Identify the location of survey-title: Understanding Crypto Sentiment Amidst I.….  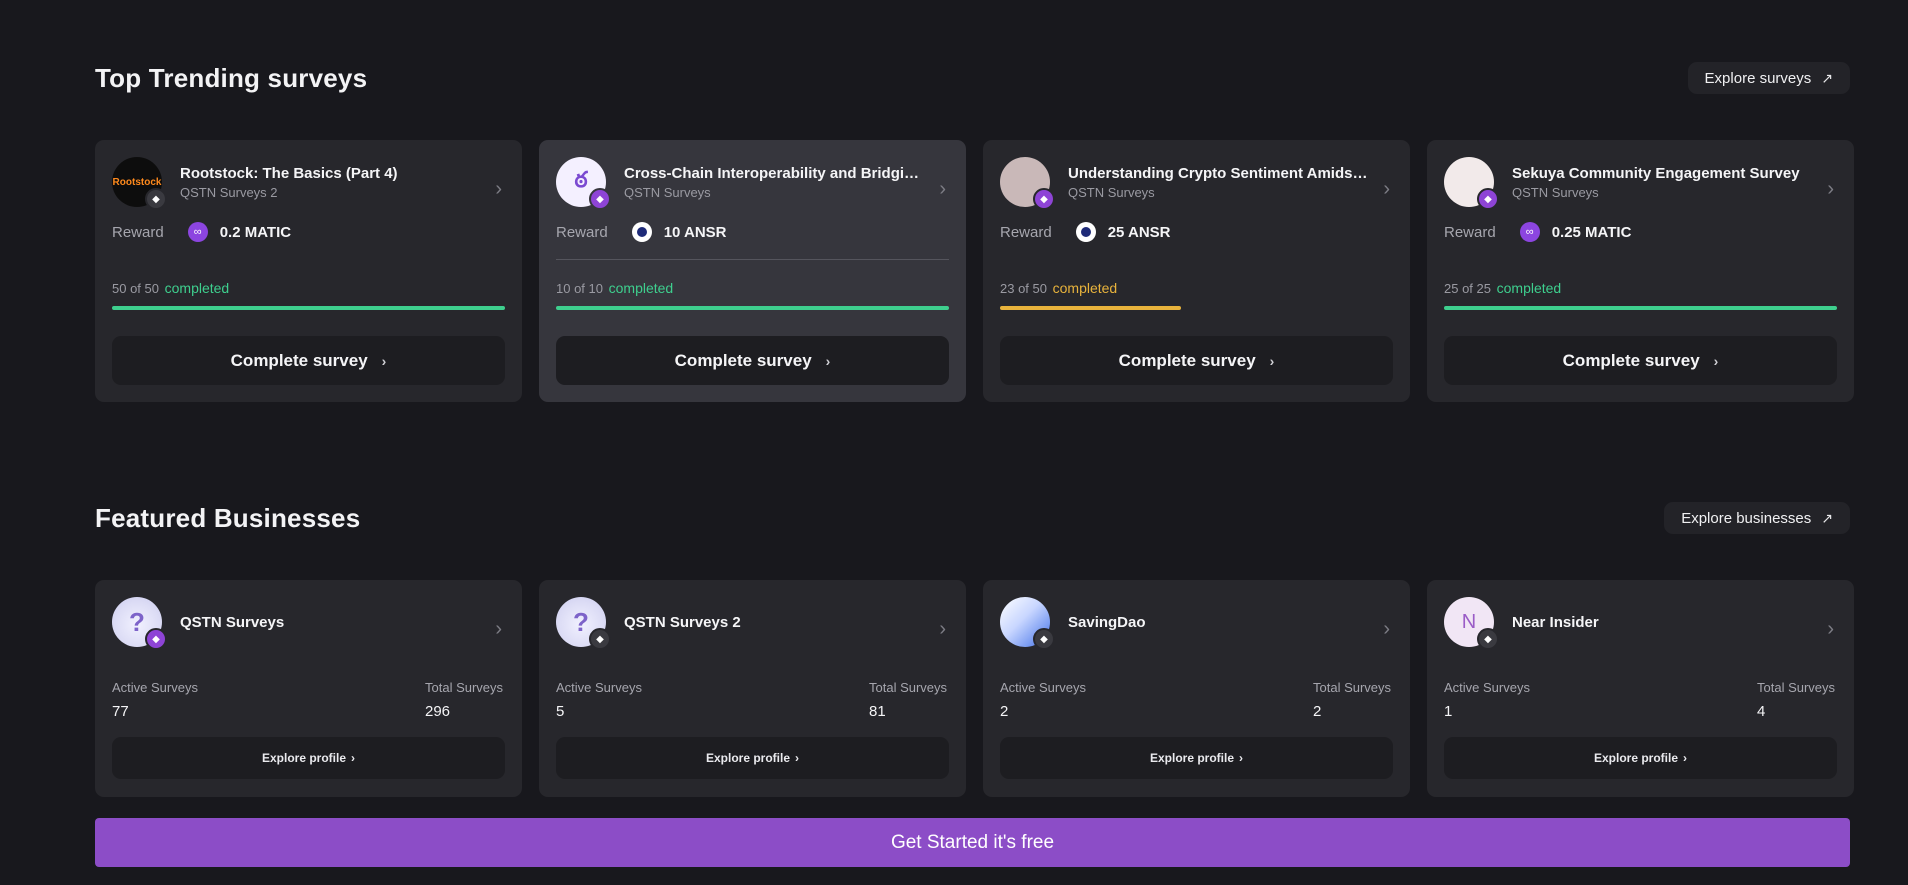
(1218, 173).